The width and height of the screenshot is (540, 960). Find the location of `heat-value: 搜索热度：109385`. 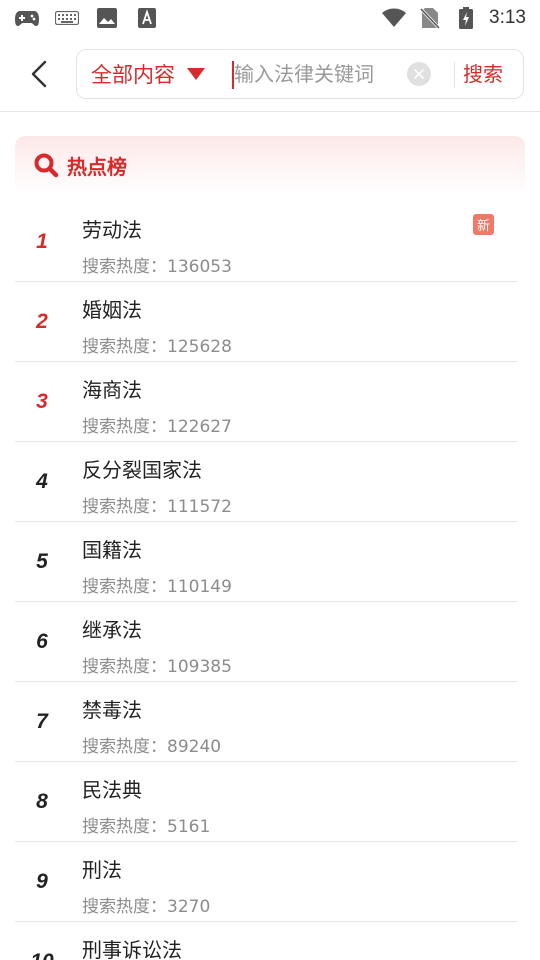

heat-value: 搜索热度：109385 is located at coordinates (157, 664).